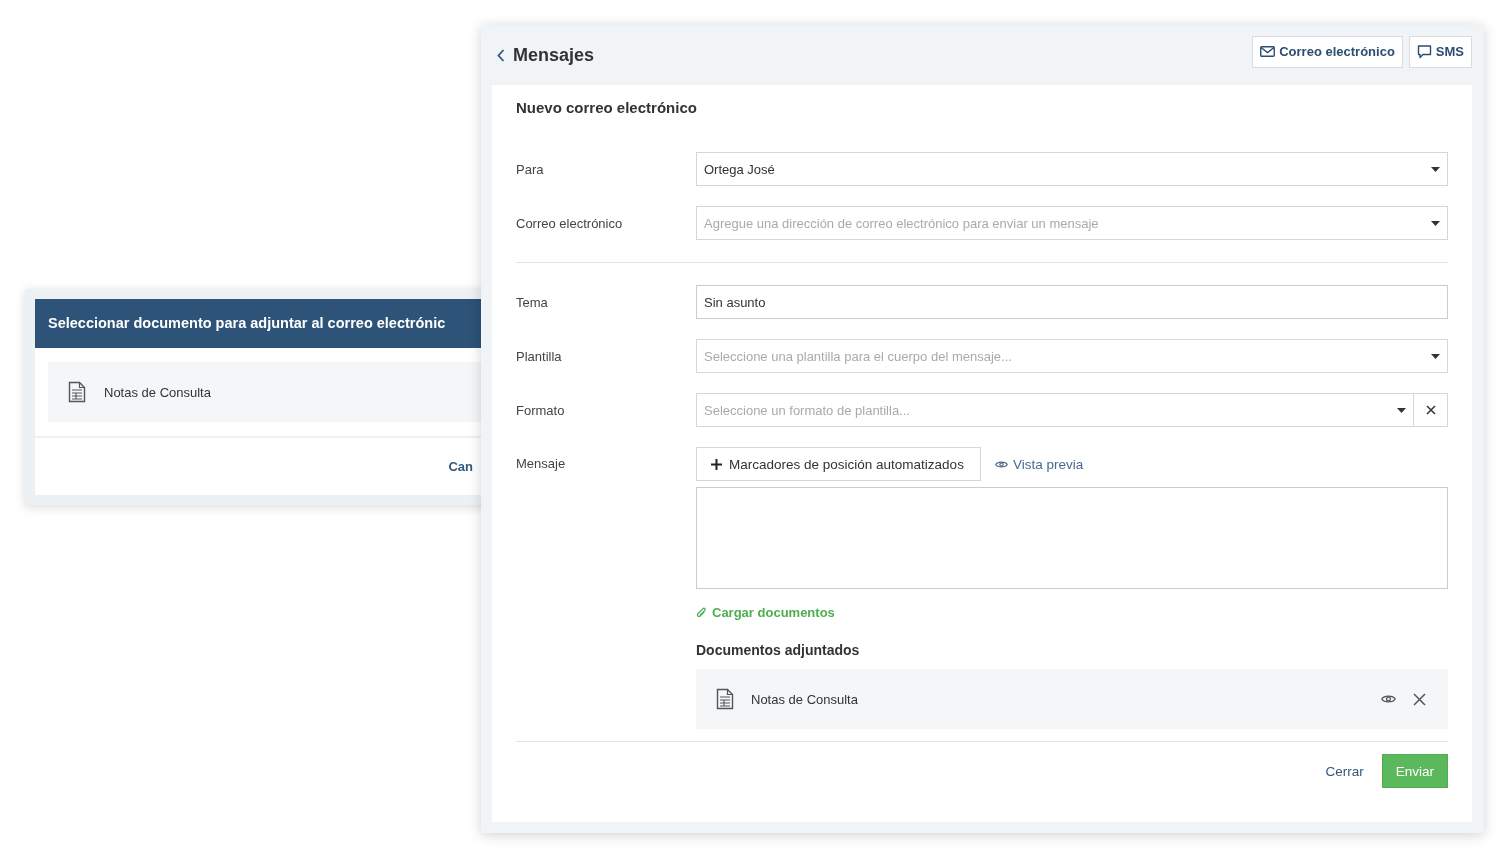 The height and width of the screenshot is (858, 1509). I want to click on close-link: Cerrar, so click(1344, 771).